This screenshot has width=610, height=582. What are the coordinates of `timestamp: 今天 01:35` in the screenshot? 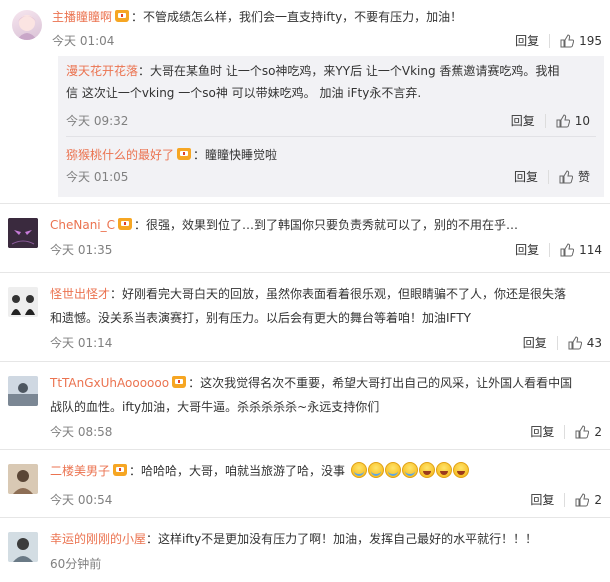 It's located at (81, 250).